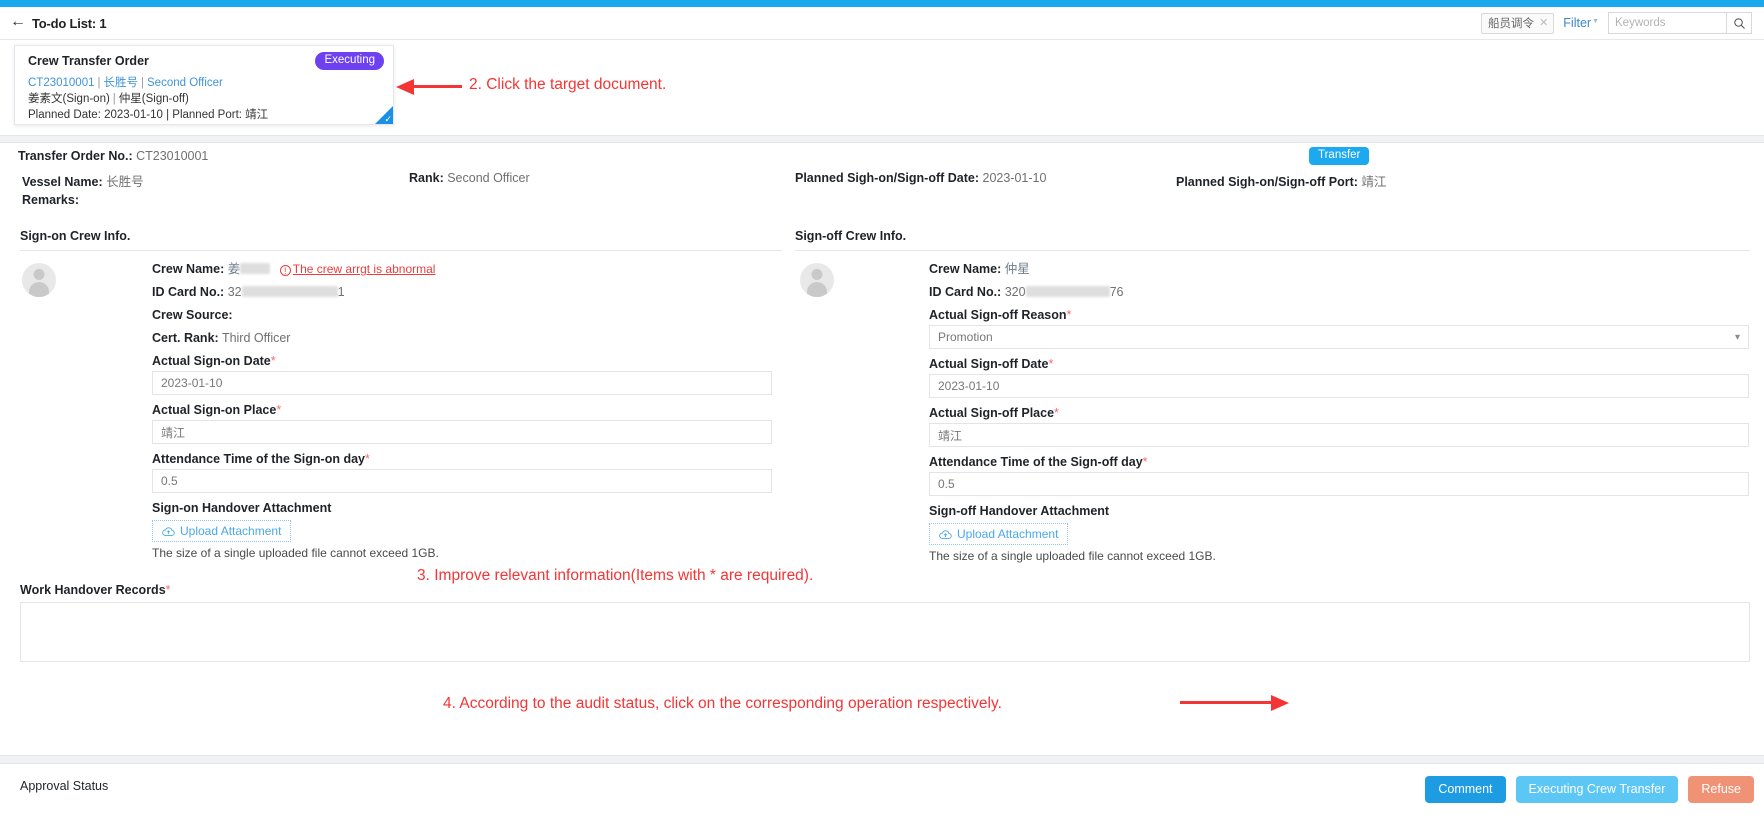 The width and height of the screenshot is (1764, 819). I want to click on signon-place-label: Actual Sign-on Place*, so click(217, 410).